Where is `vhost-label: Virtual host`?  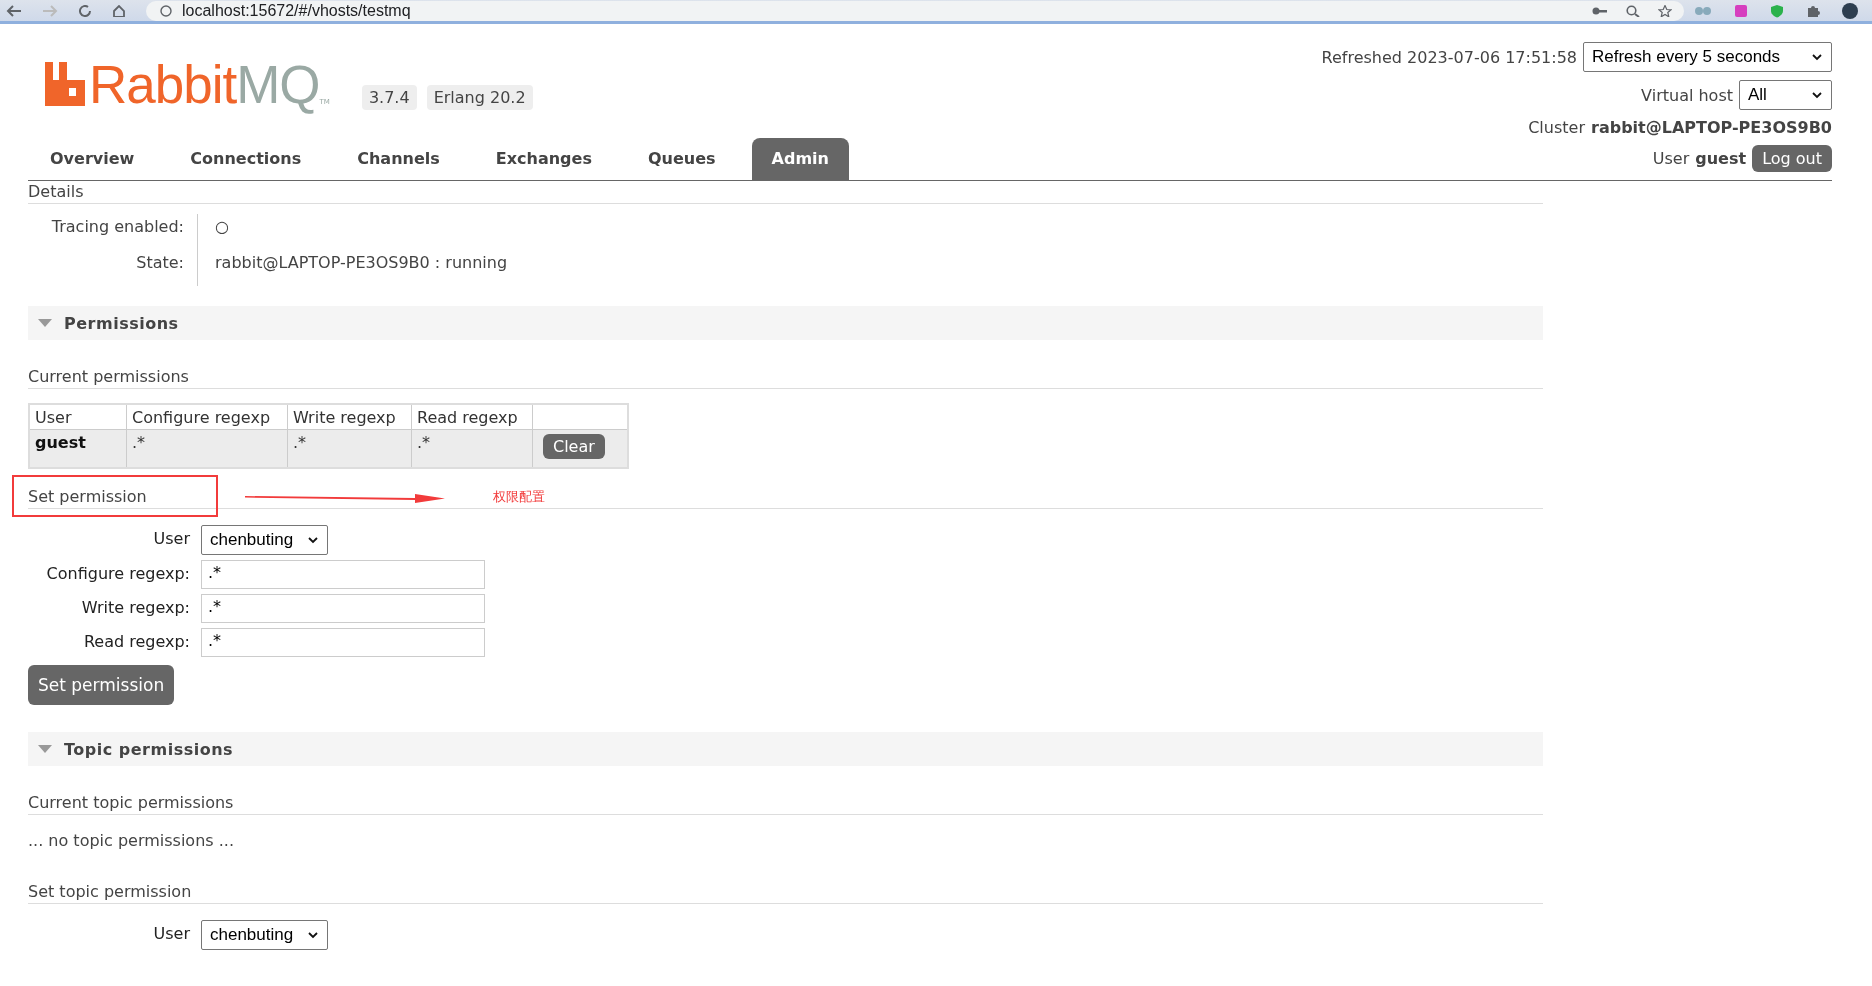 vhost-label: Virtual host is located at coordinates (1687, 95).